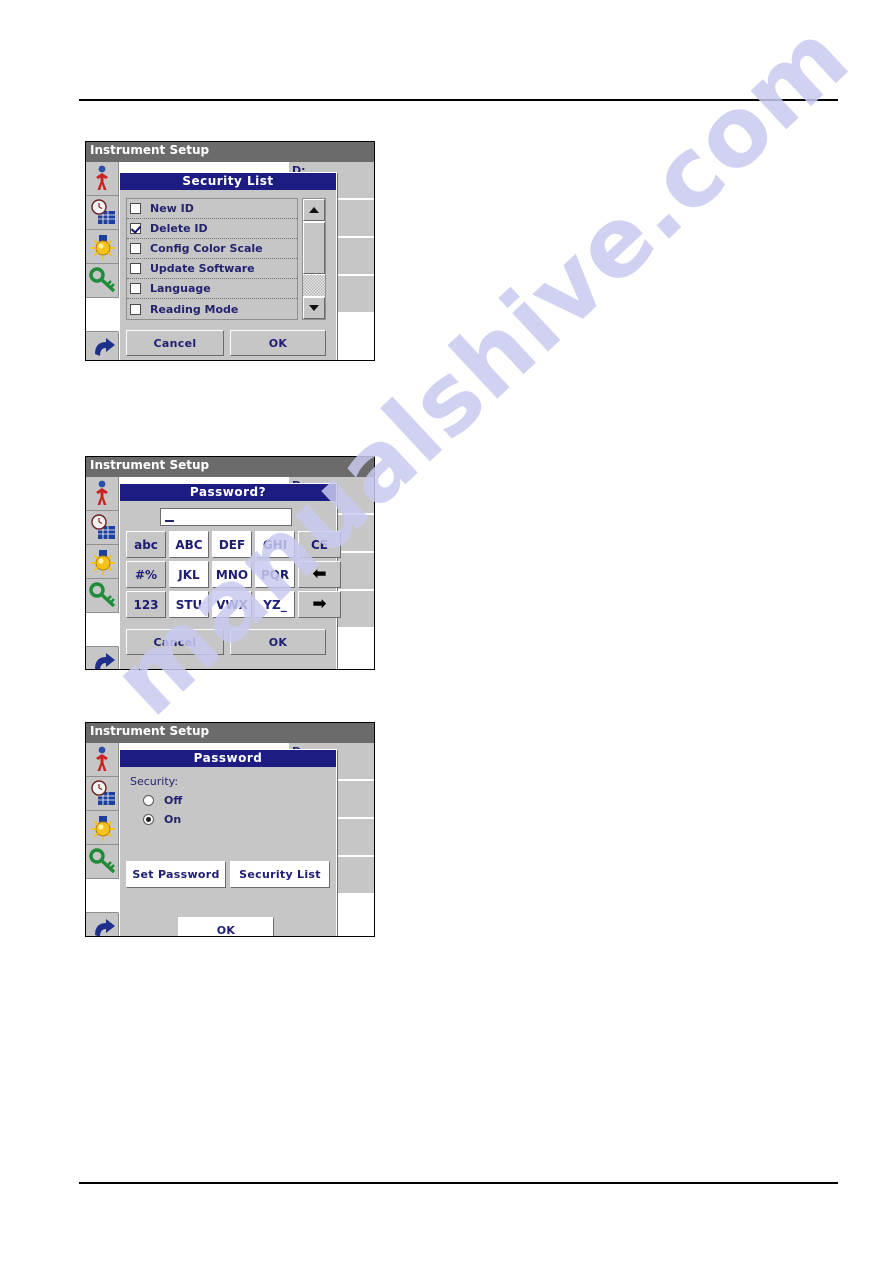 This screenshot has width=893, height=1263. I want to click on page-header-rule, so click(458, 100).